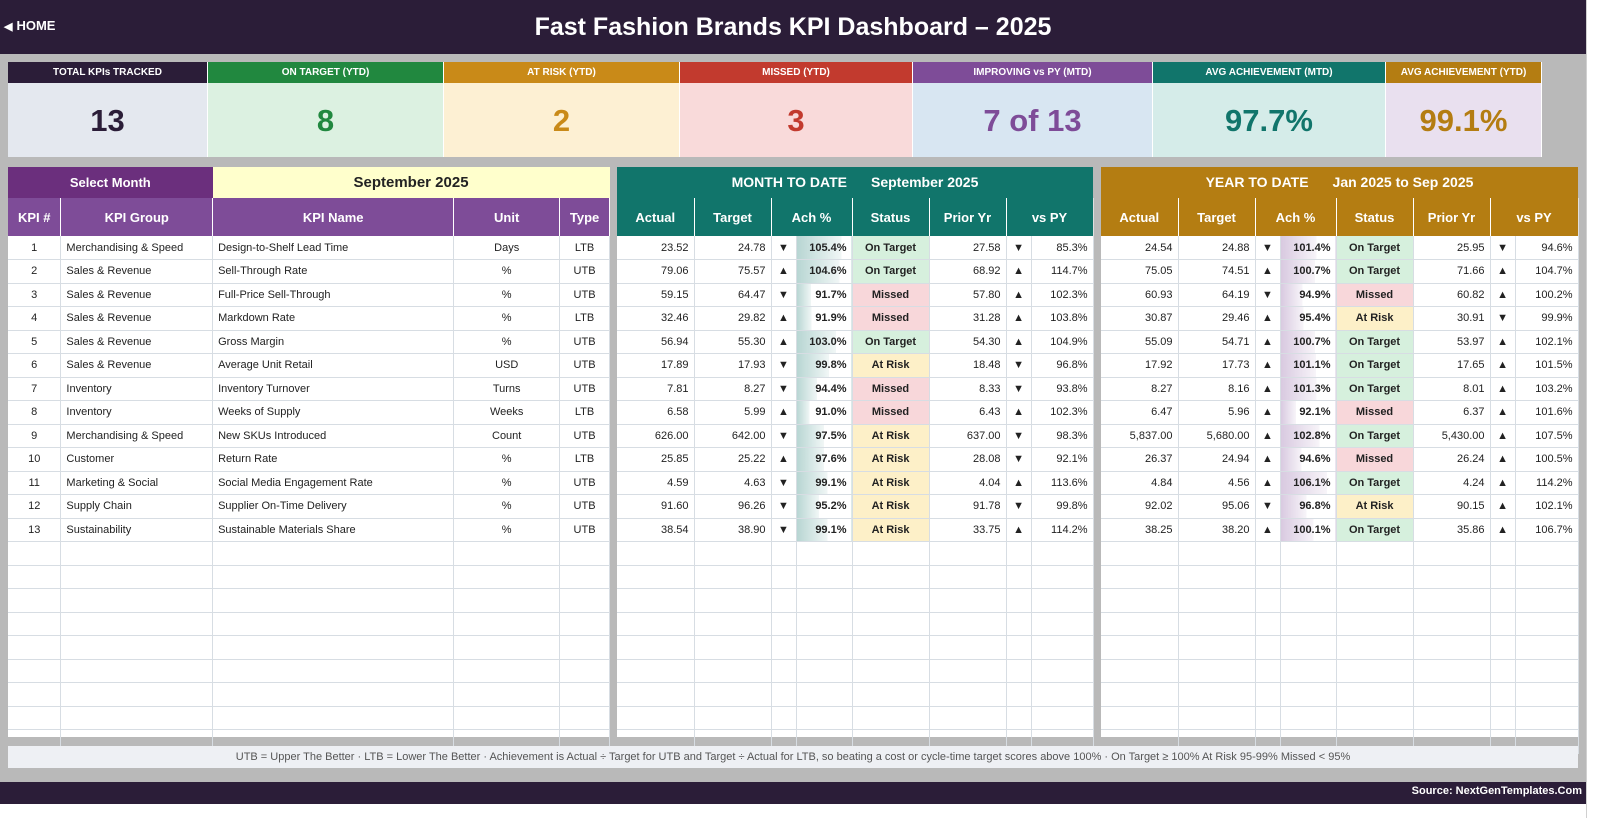  What do you see at coordinates (968, 217) in the screenshot?
I see `column-header: Prior Yr` at bounding box center [968, 217].